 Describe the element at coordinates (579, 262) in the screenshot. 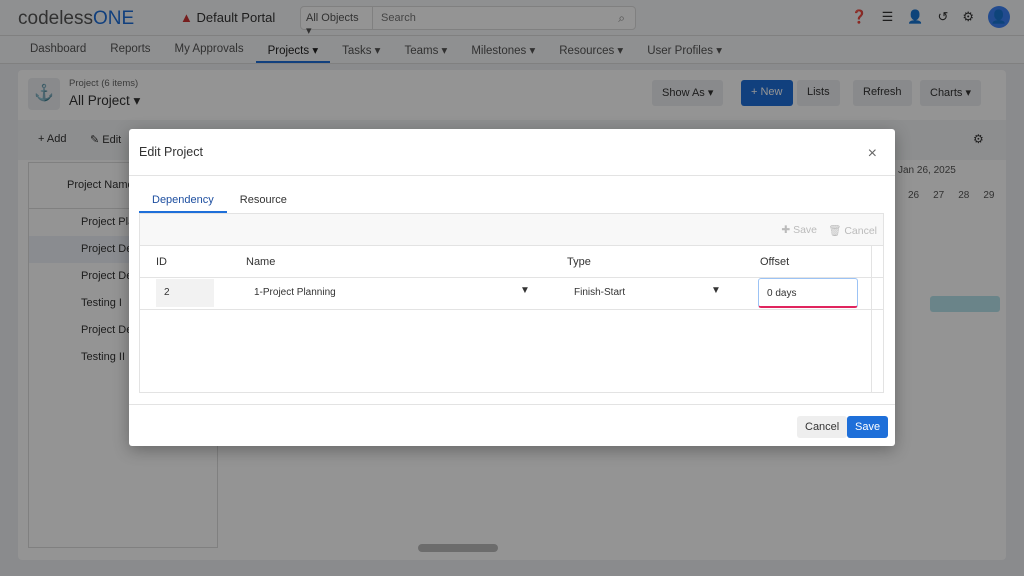

I see `col-type: Type` at that location.